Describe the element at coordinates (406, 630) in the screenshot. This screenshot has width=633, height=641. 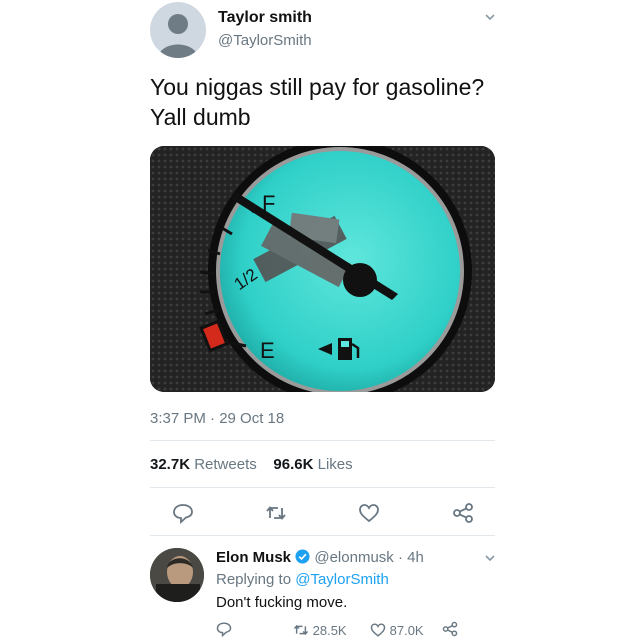
I see `reply-like-count: 87.0K` at that location.